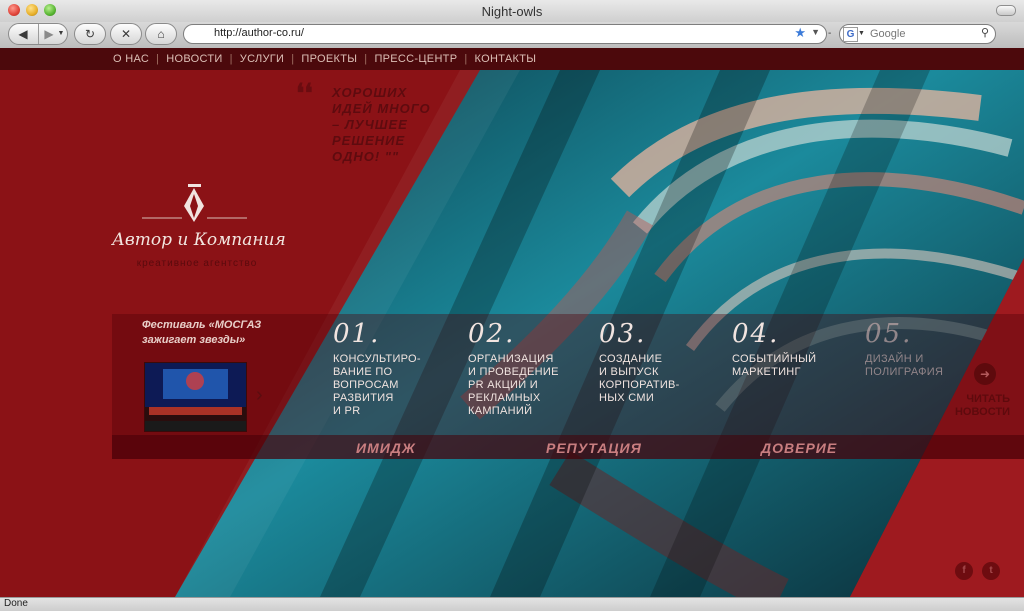  I want to click on url-dropdown-icon: ▼, so click(815, 32).